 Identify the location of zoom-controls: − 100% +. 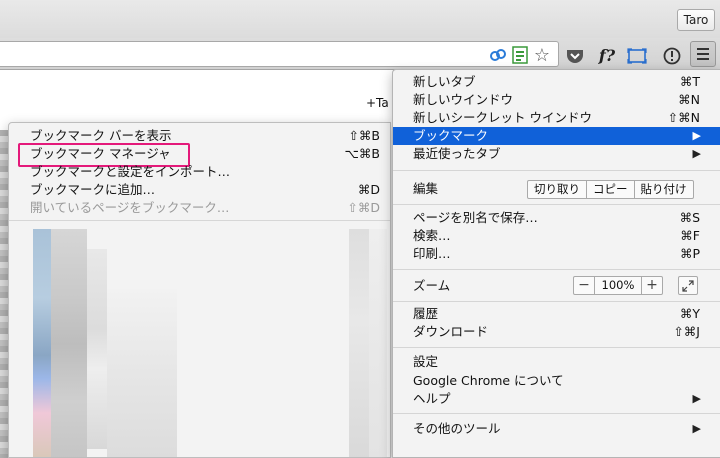
(618, 285).